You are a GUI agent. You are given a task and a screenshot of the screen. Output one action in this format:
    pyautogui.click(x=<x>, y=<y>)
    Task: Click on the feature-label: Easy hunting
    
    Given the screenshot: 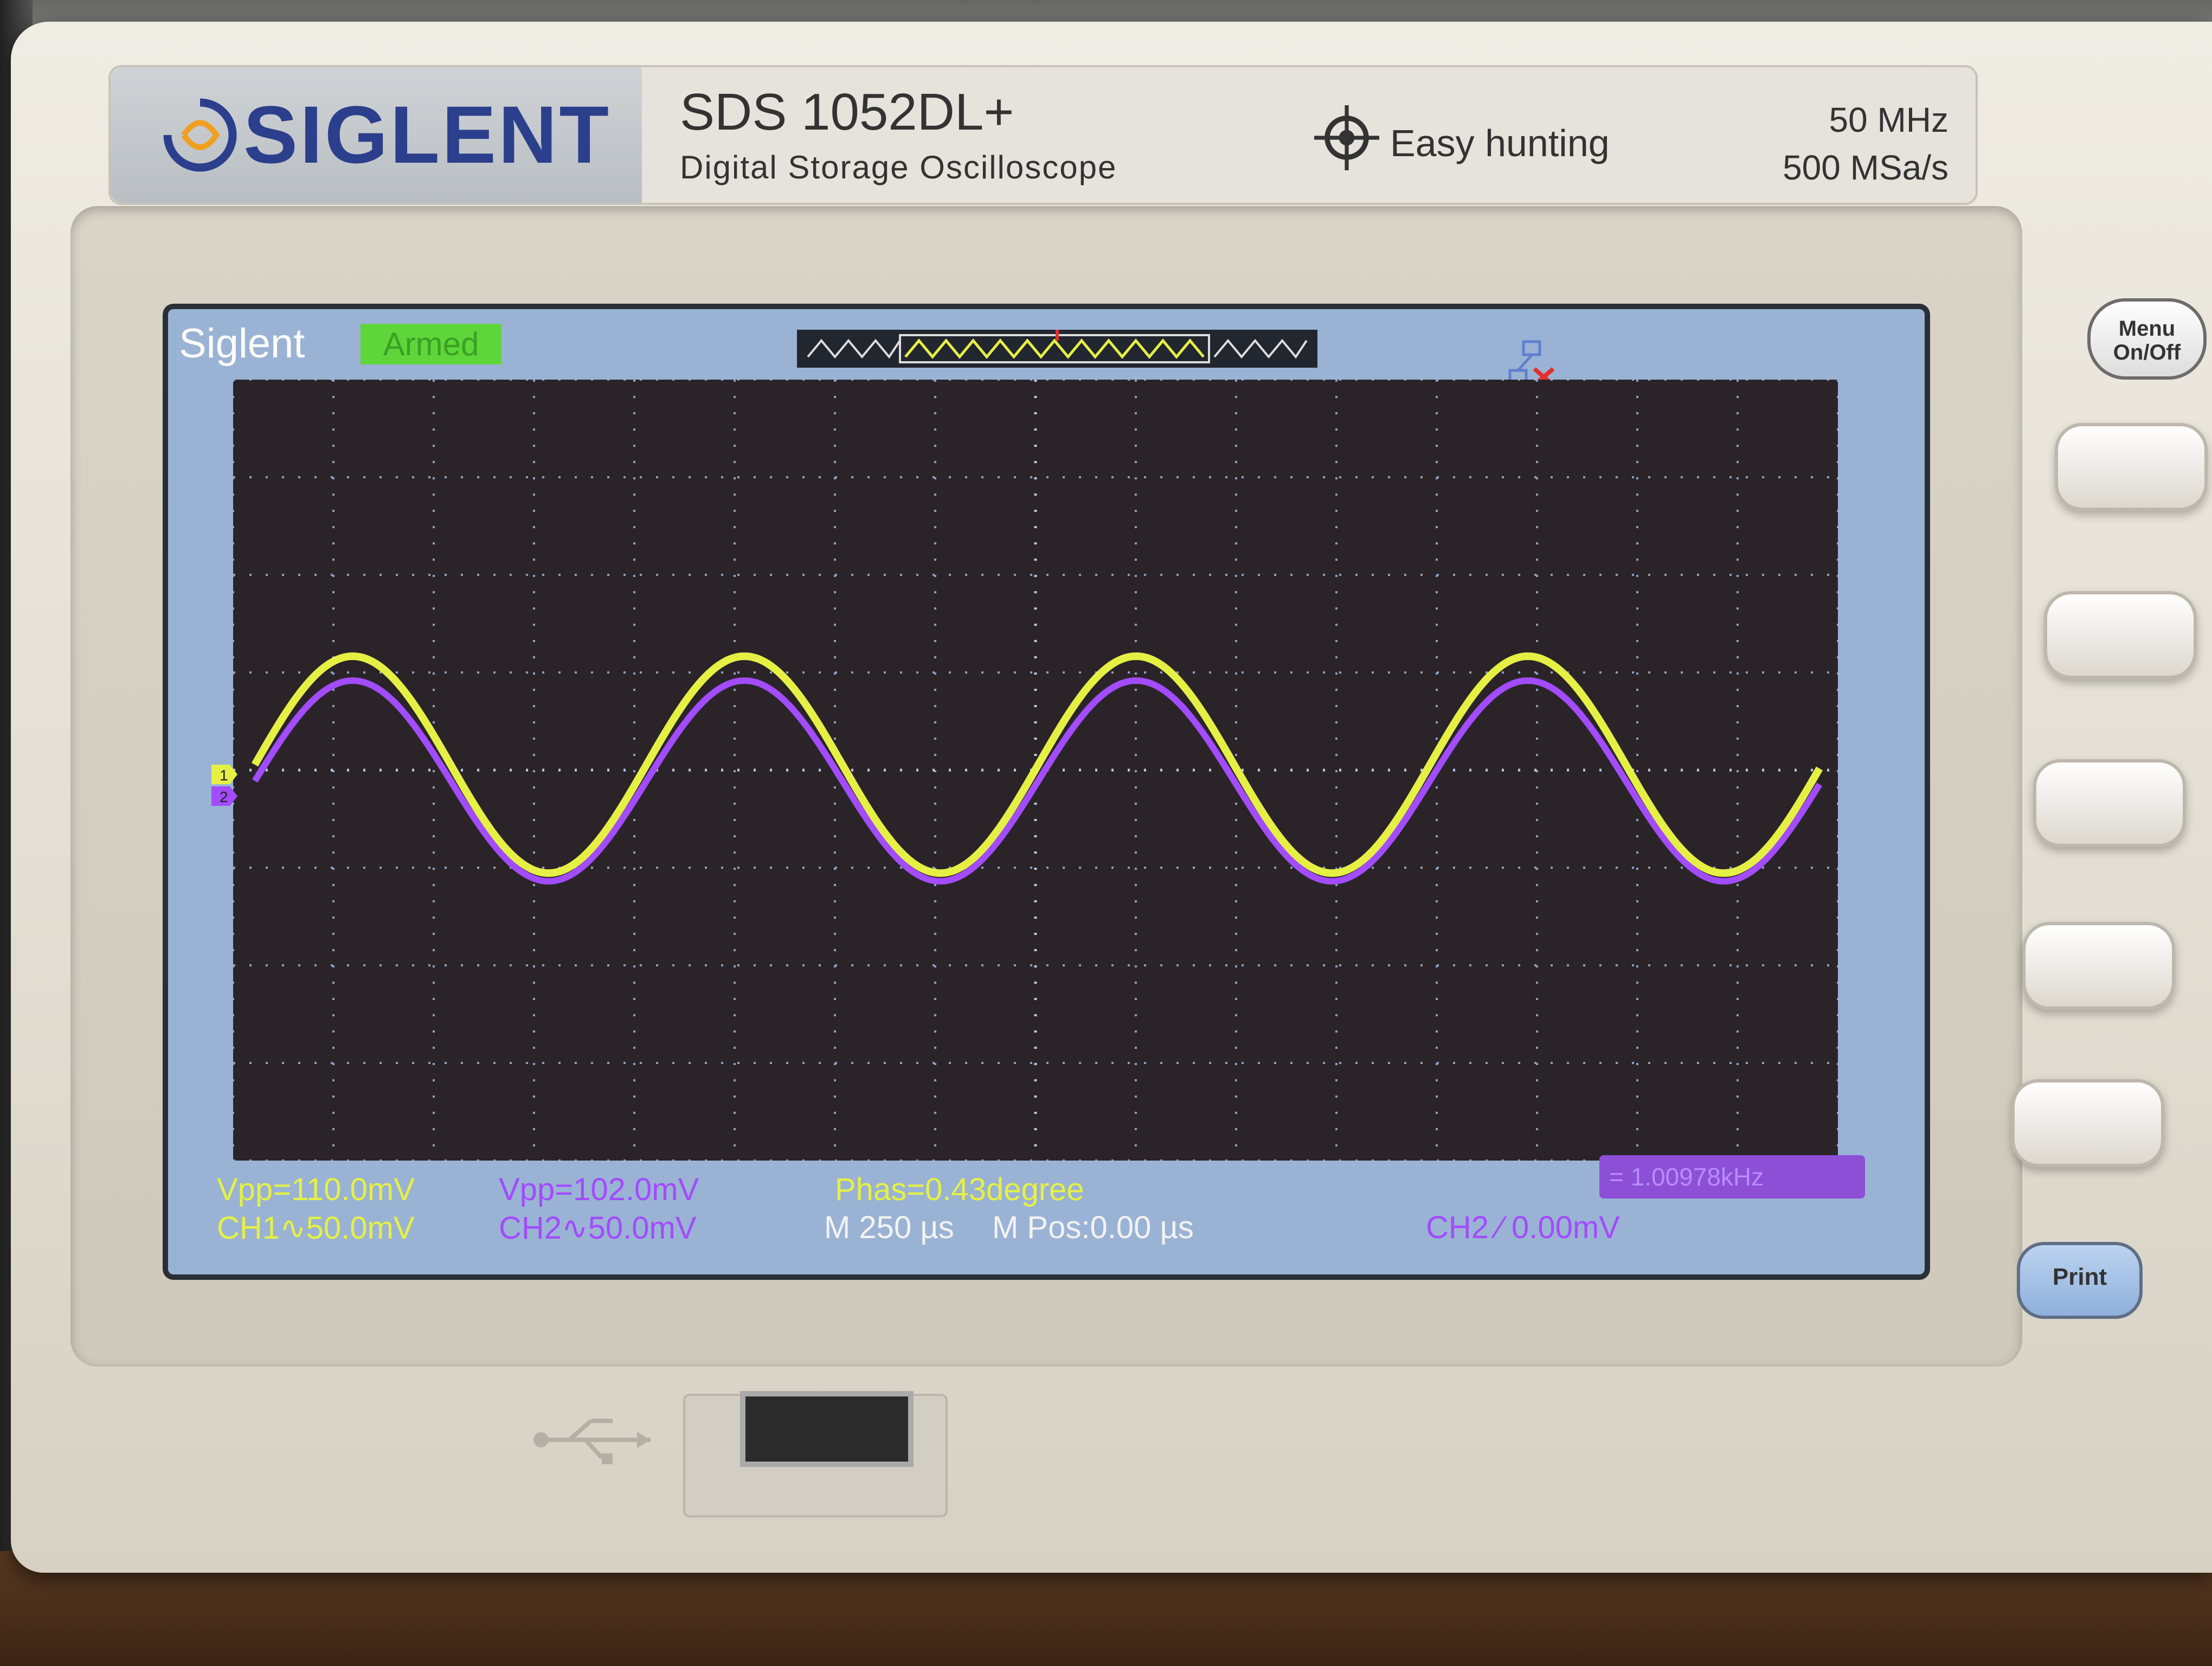 What is the action you would take?
    pyautogui.click(x=1500, y=143)
    